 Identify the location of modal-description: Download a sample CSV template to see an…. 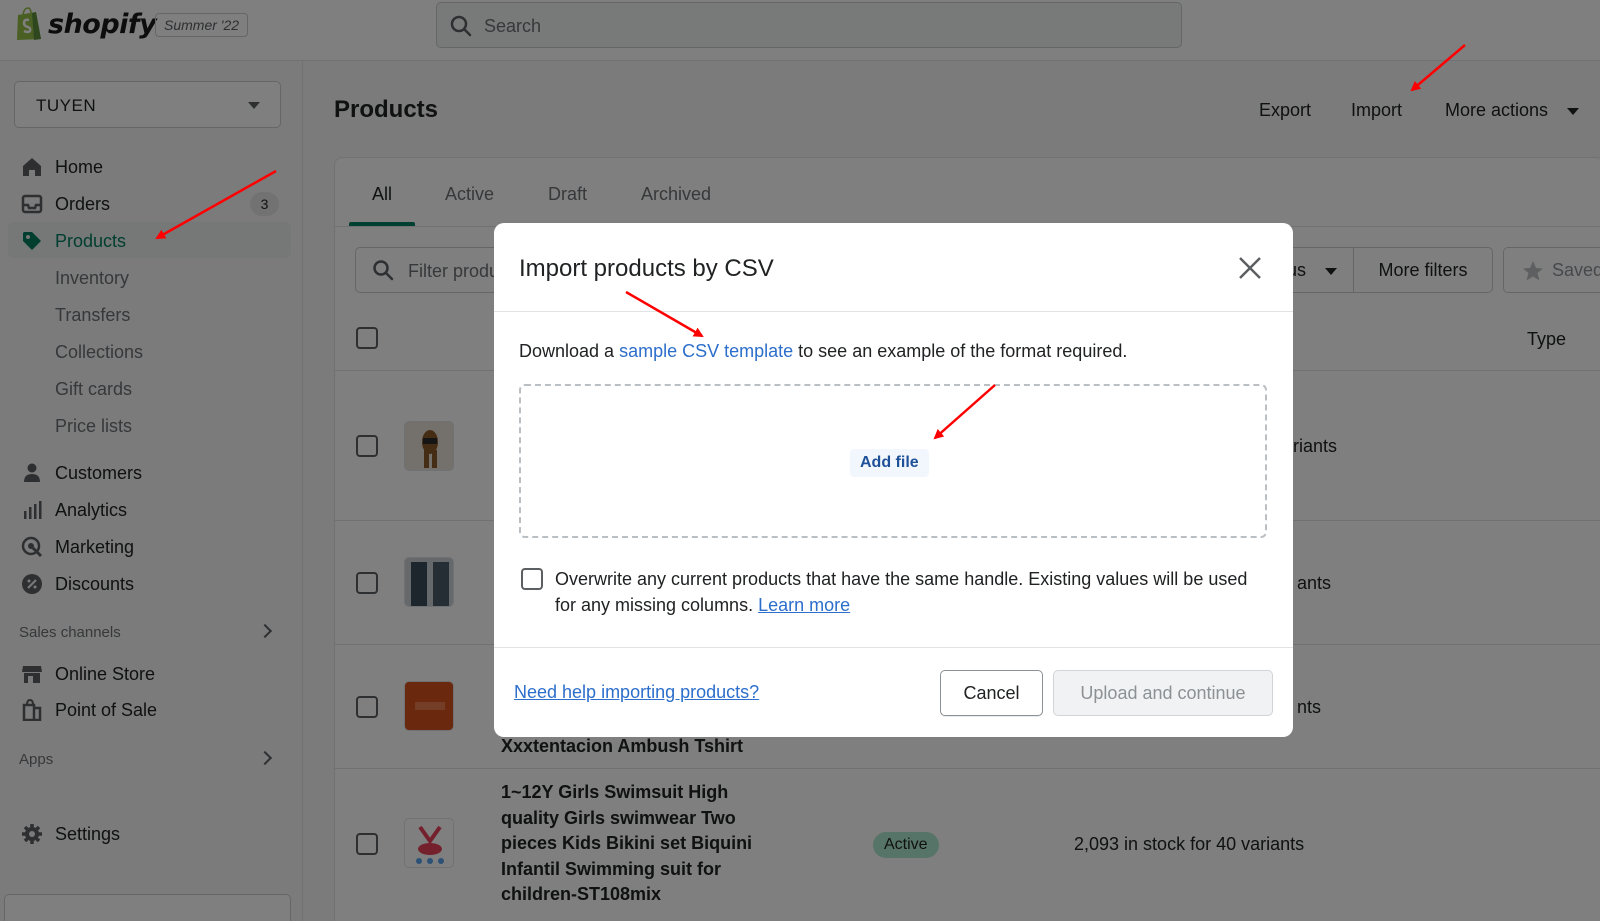
(823, 351).